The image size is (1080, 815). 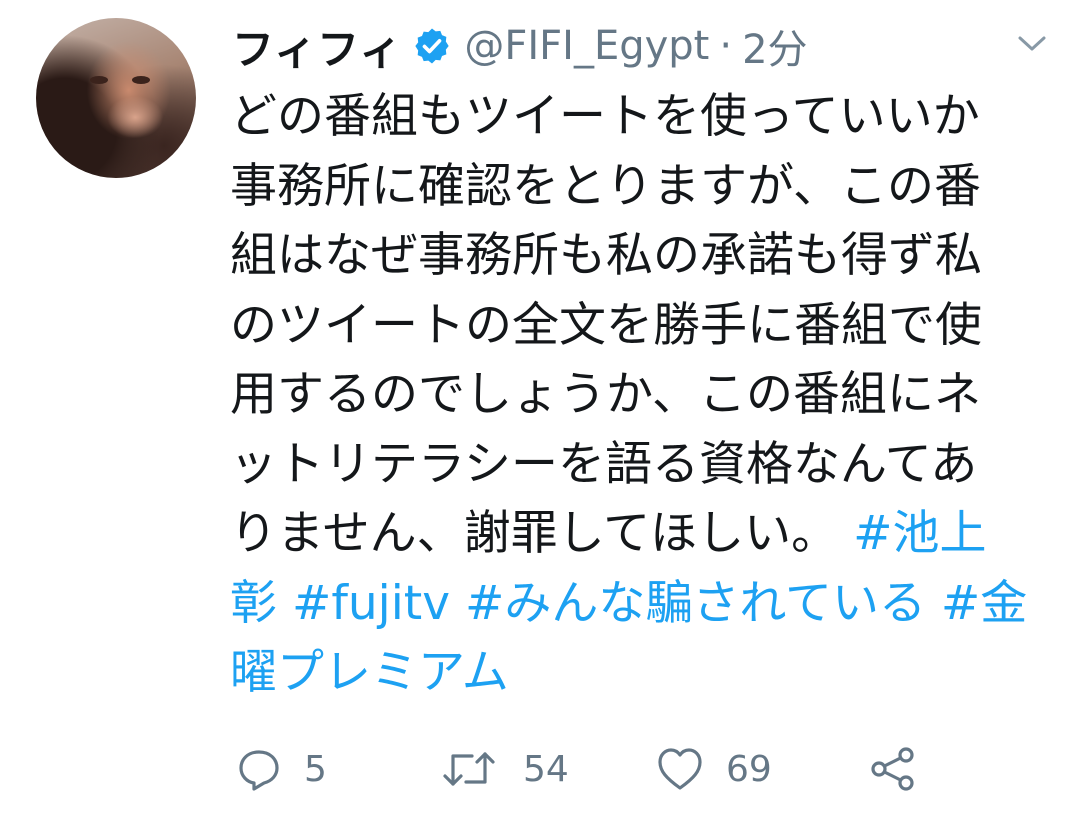 I want to click on tweet-actions: 5 54 69, so click(x=636, y=769).